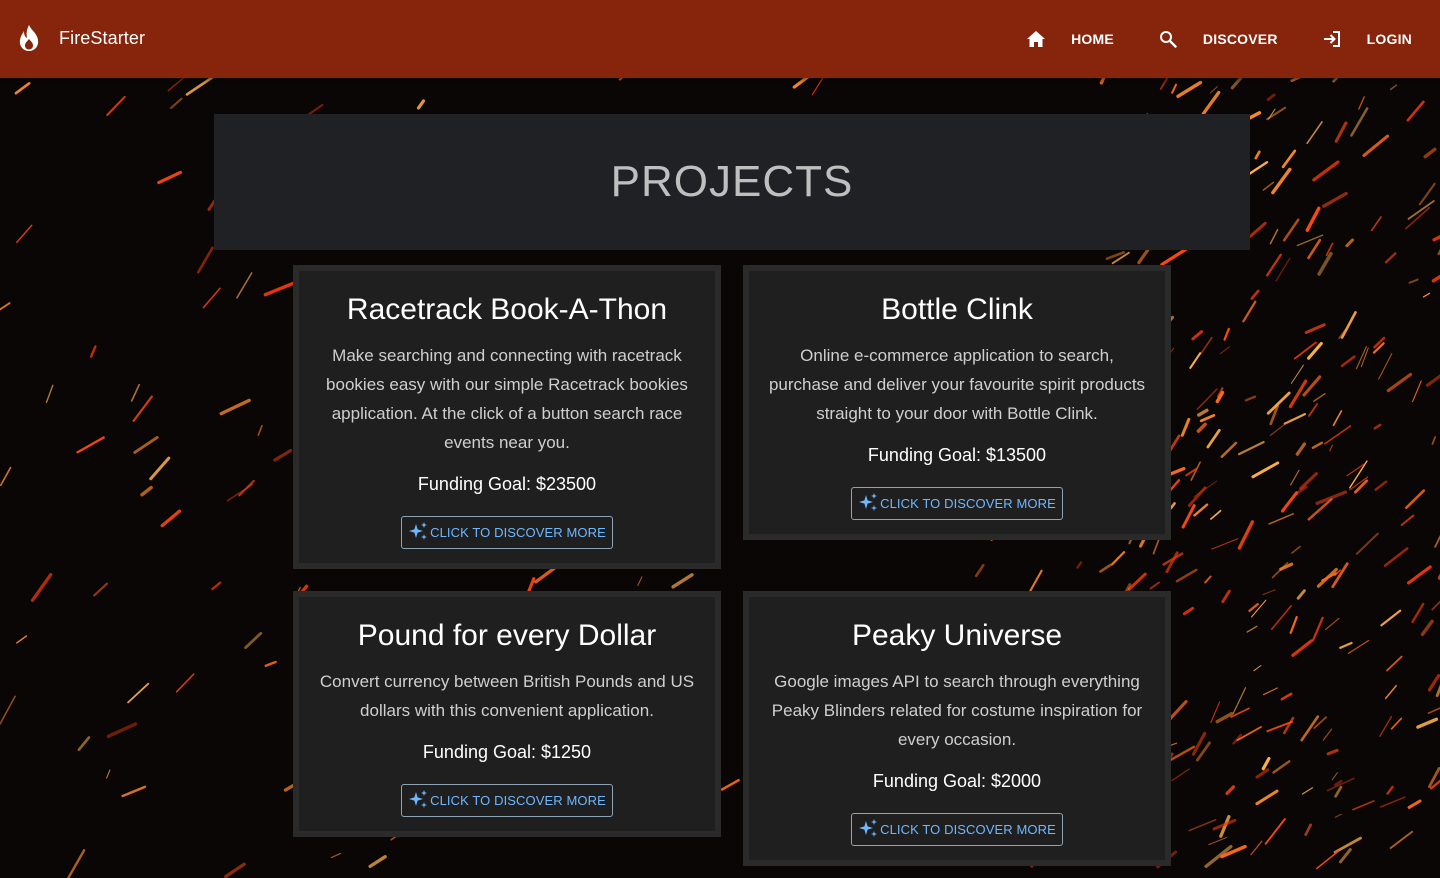  I want to click on funding-goal: Funding Goal: $23500, so click(507, 484).